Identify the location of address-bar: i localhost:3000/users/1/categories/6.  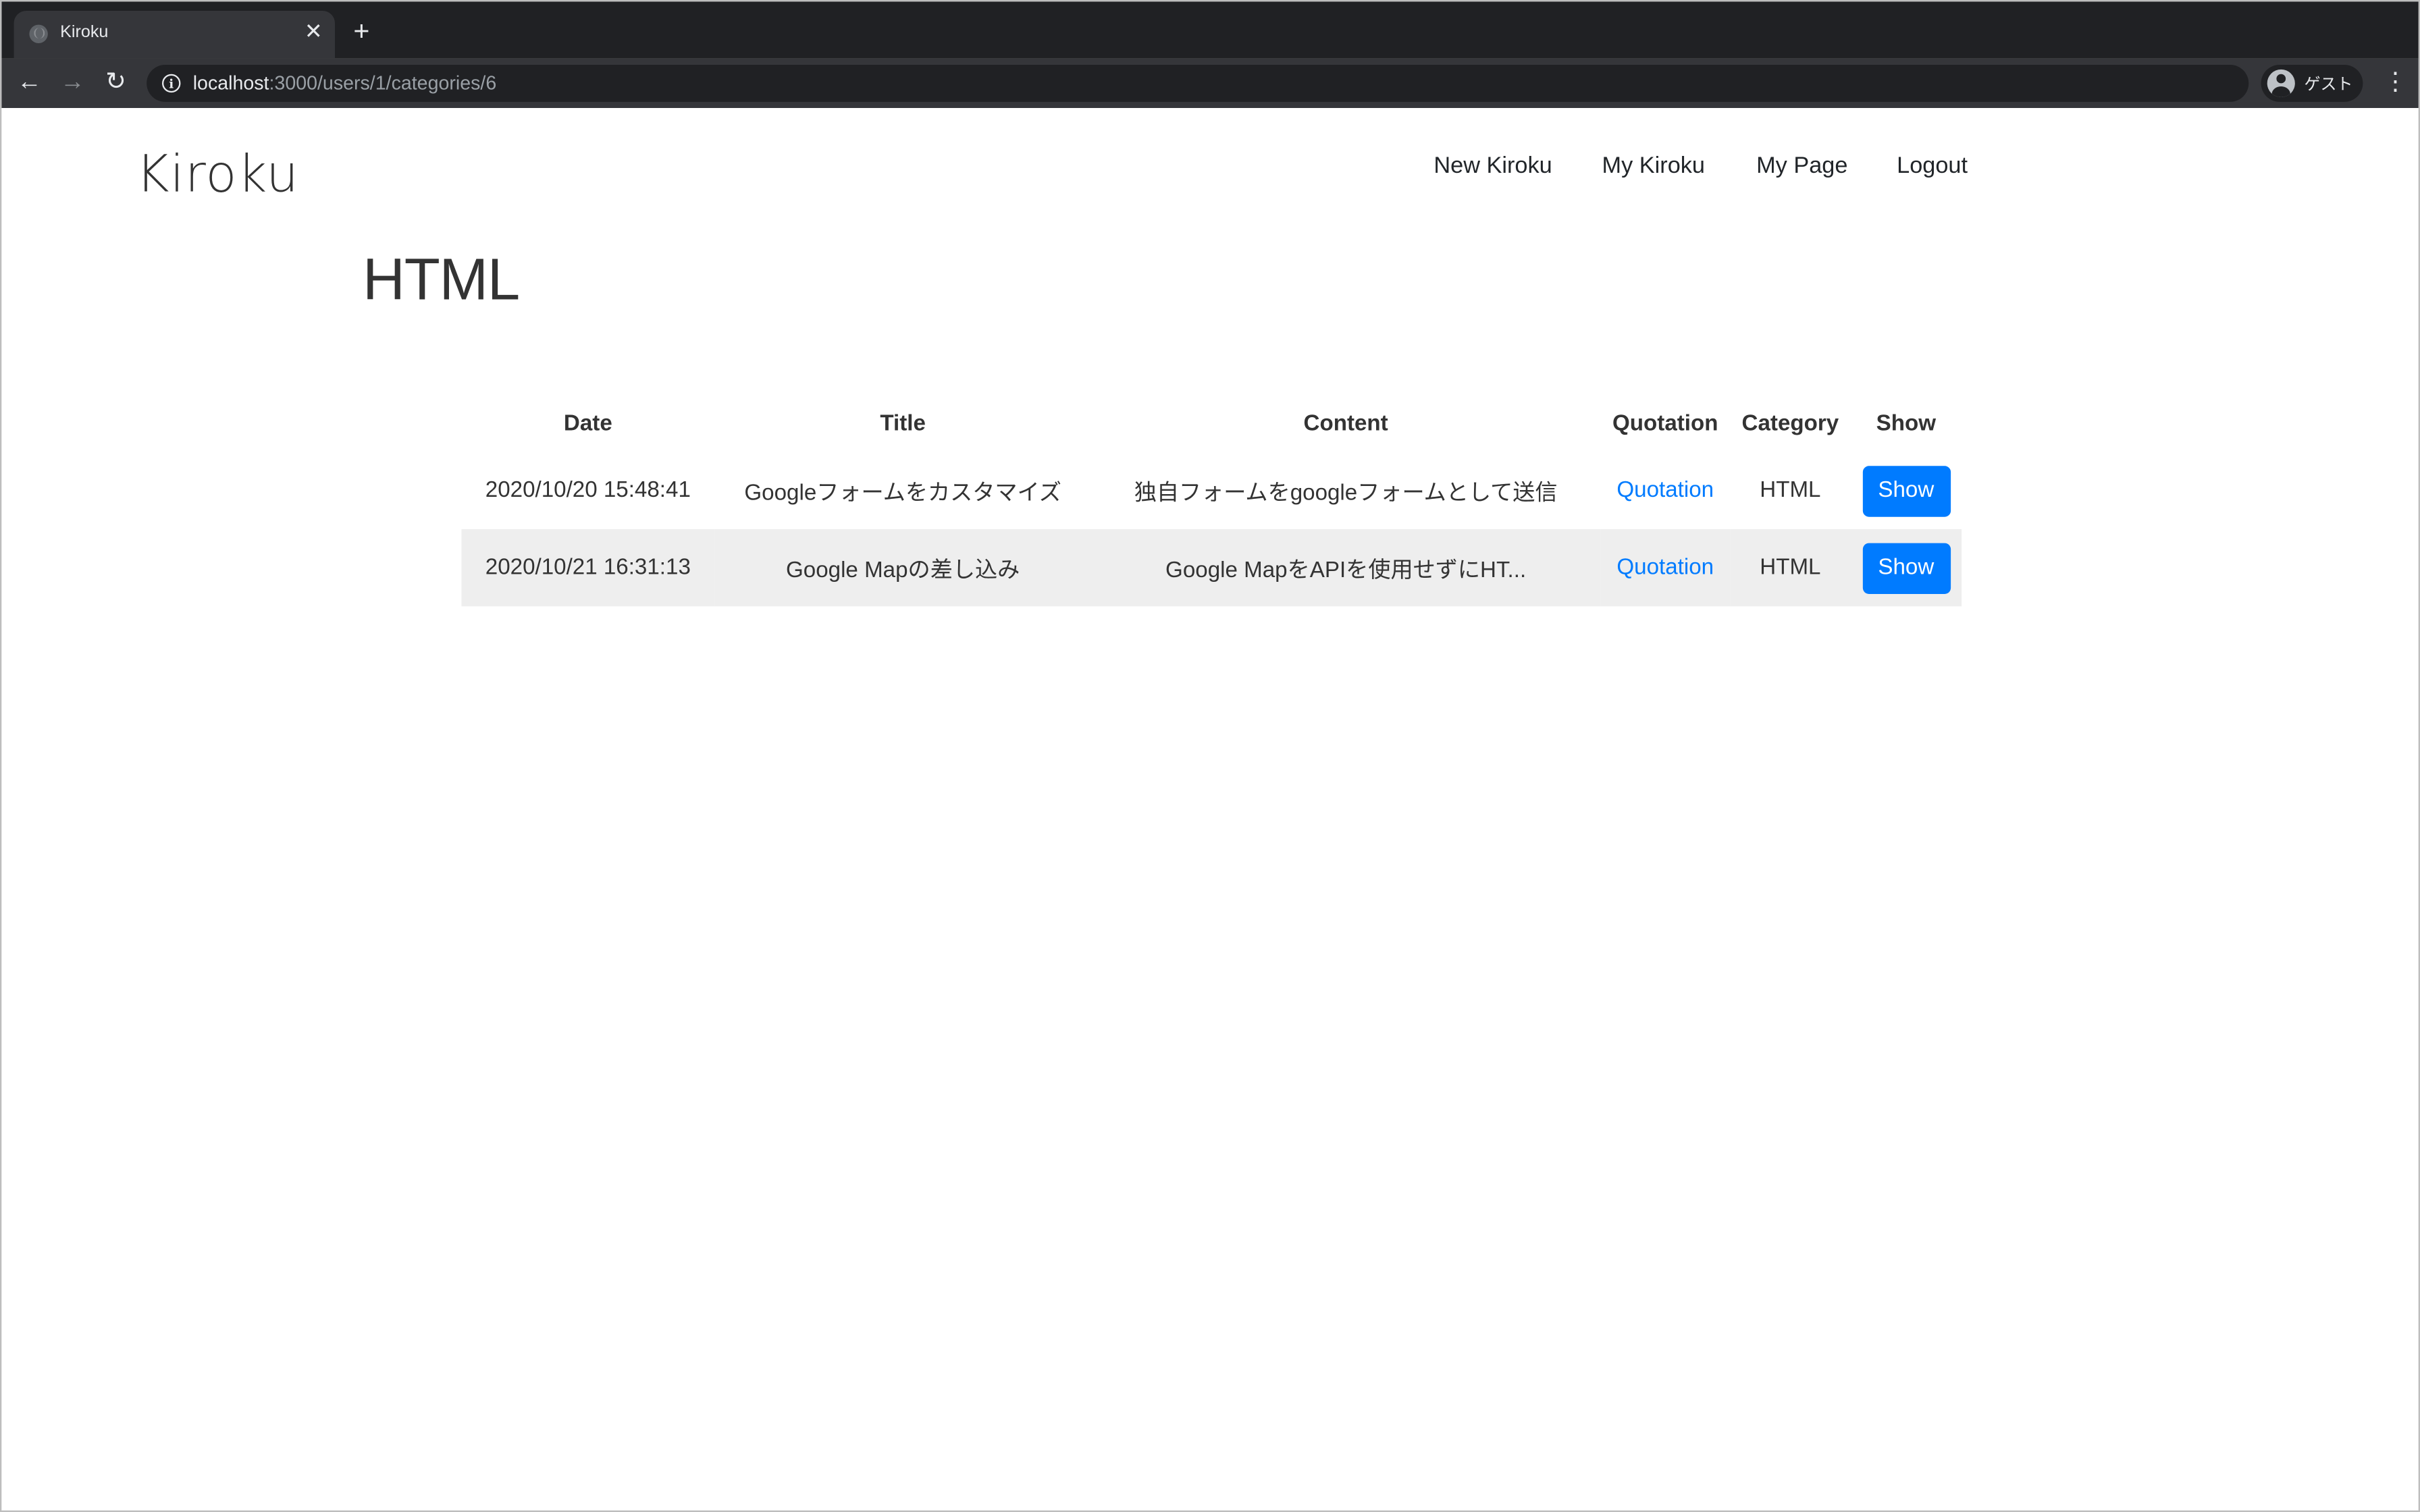
(1198, 83).